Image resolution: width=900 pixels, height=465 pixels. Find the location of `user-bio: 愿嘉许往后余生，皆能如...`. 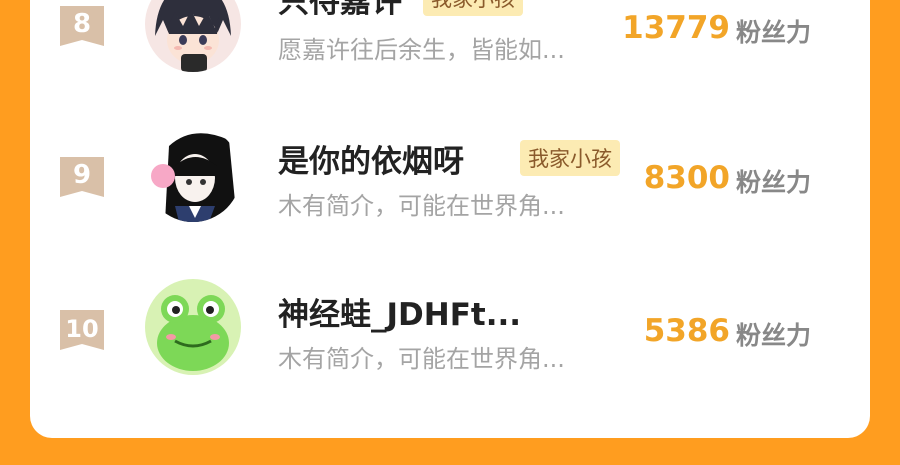

user-bio: 愿嘉许往后余生，皆能如... is located at coordinates (421, 50).